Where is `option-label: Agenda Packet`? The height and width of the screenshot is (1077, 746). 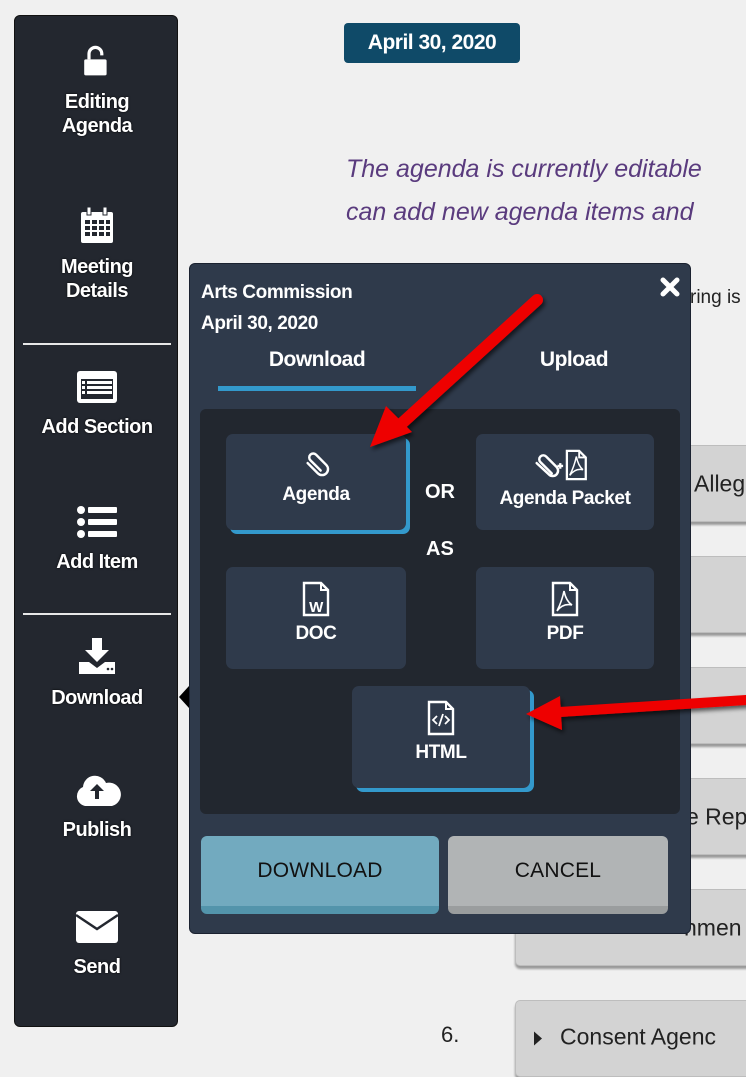 option-label: Agenda Packet is located at coordinates (565, 498).